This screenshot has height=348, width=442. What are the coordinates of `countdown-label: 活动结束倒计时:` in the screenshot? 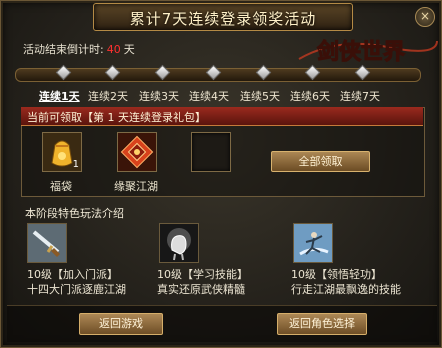 It's located at (63, 49).